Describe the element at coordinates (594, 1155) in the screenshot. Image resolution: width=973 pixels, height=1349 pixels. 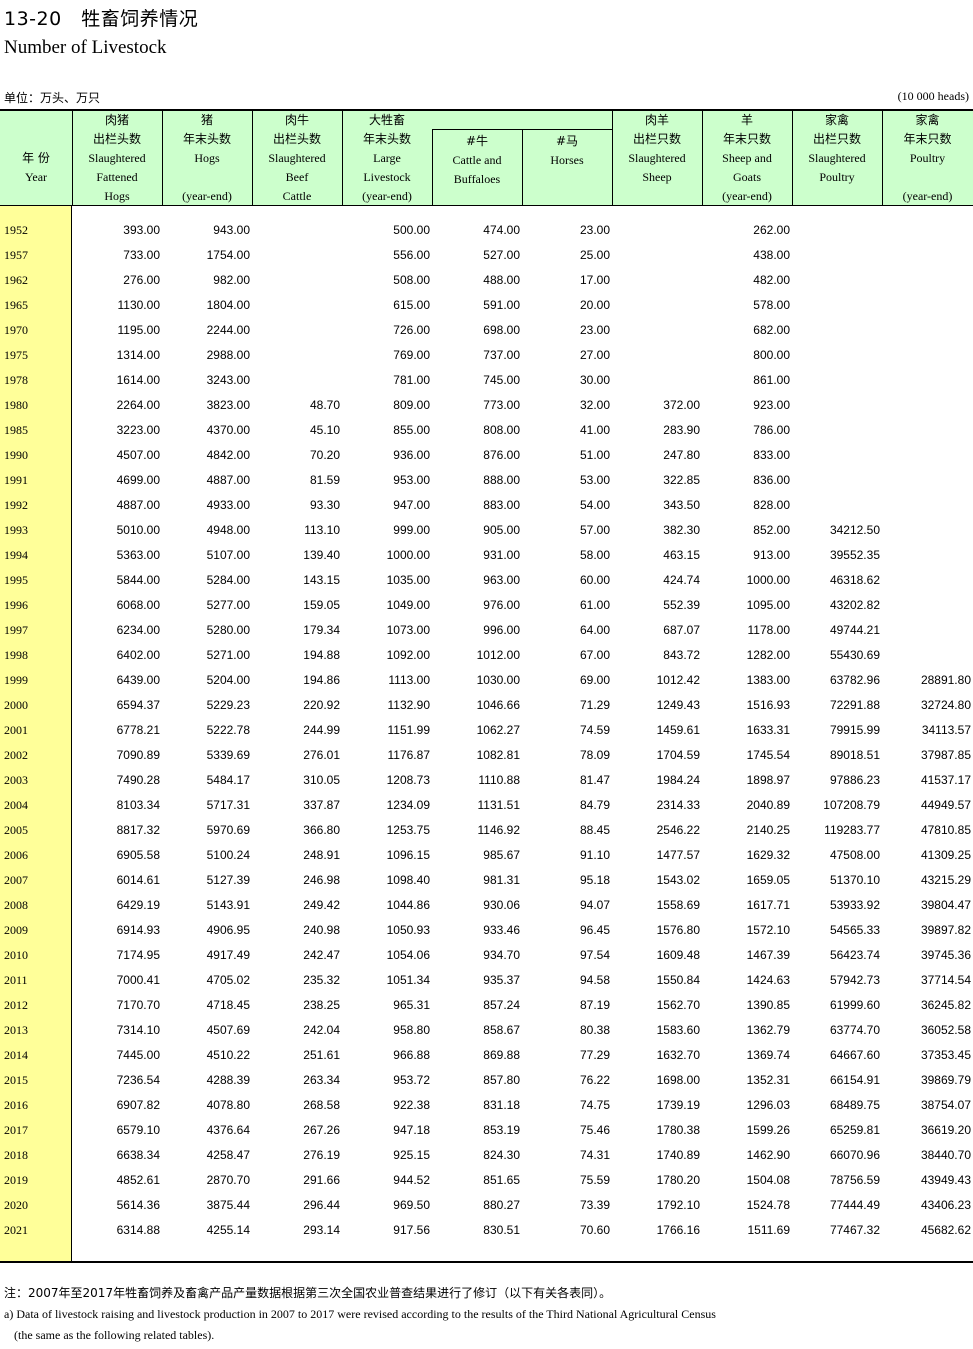
I see `value-cell: 74.31` at that location.